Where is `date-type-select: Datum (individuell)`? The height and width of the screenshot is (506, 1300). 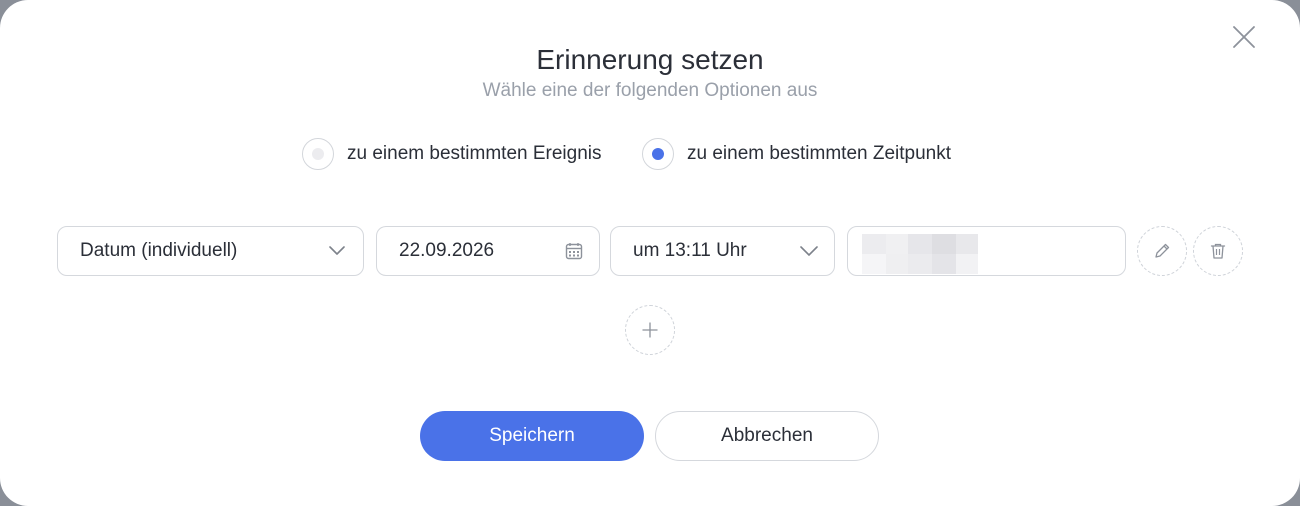 date-type-select: Datum (individuell) is located at coordinates (210, 251).